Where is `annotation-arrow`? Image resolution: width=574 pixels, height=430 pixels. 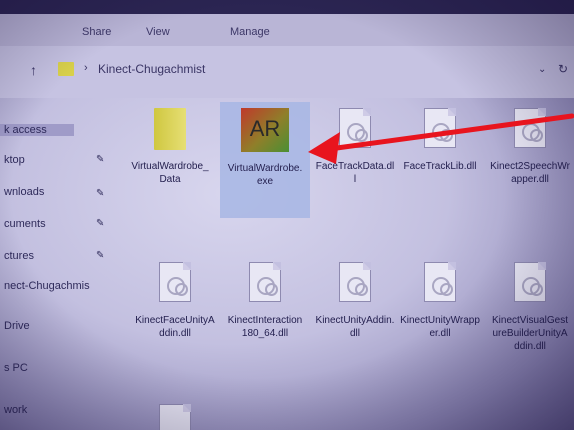 annotation-arrow is located at coordinates (441, 138).